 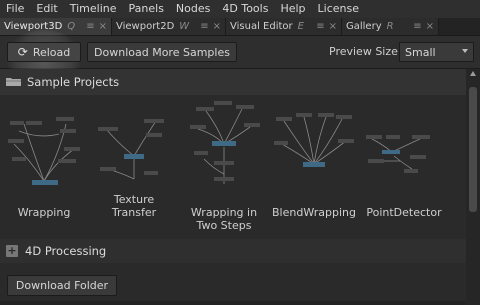 I want to click on sample-label: BlendWrapping, so click(x=314, y=212).